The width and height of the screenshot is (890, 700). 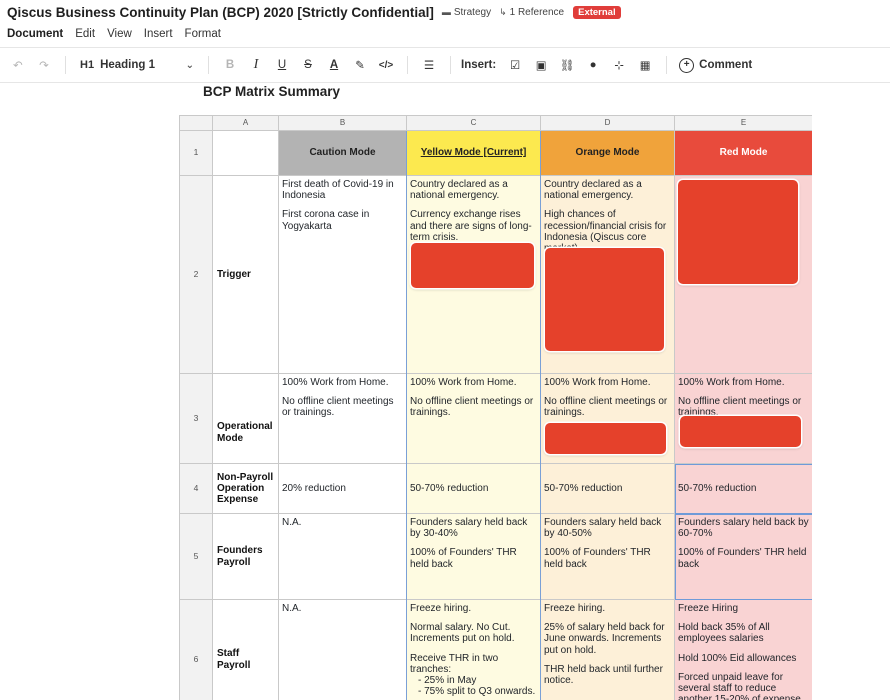 What do you see at coordinates (575, 608) in the screenshot?
I see `cell-text: Freeze hiring.` at bounding box center [575, 608].